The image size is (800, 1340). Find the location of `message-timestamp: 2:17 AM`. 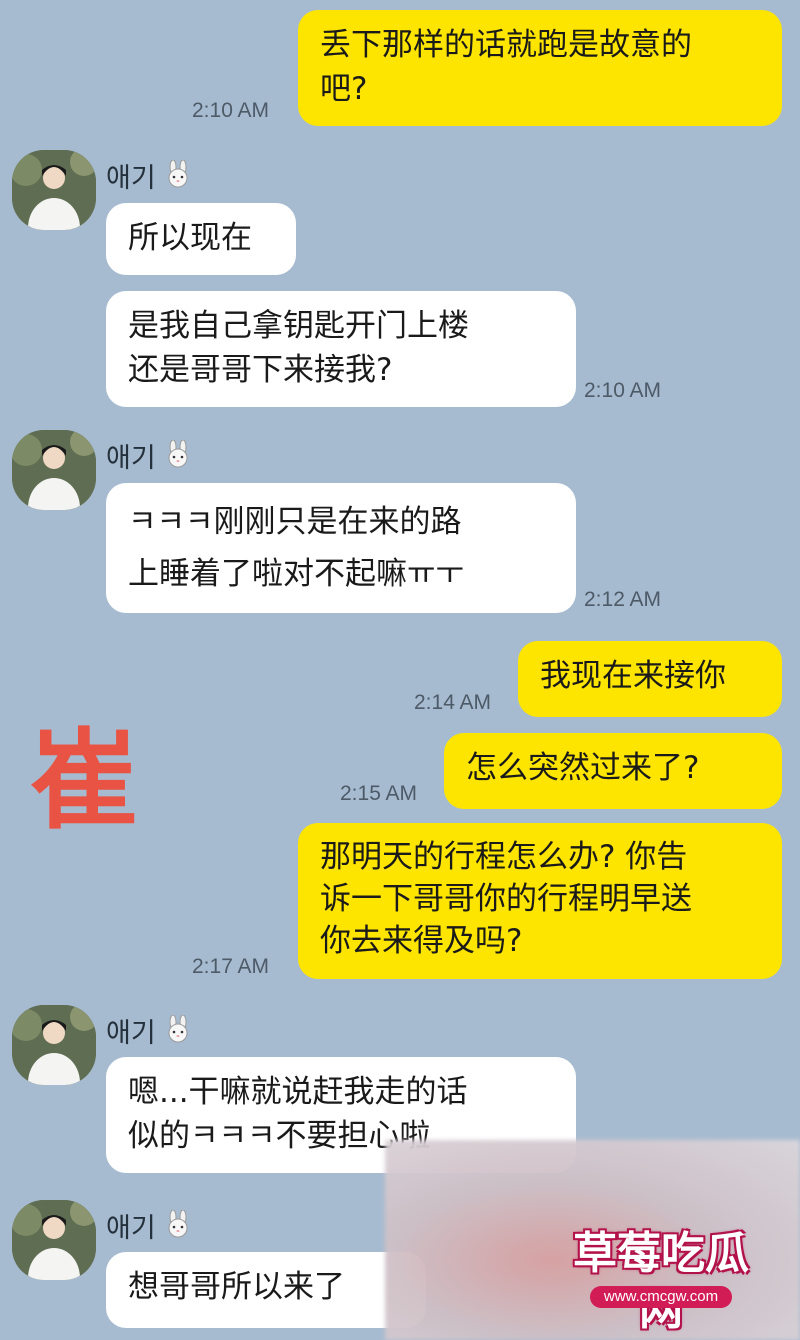

message-timestamp: 2:17 AM is located at coordinates (231, 966).